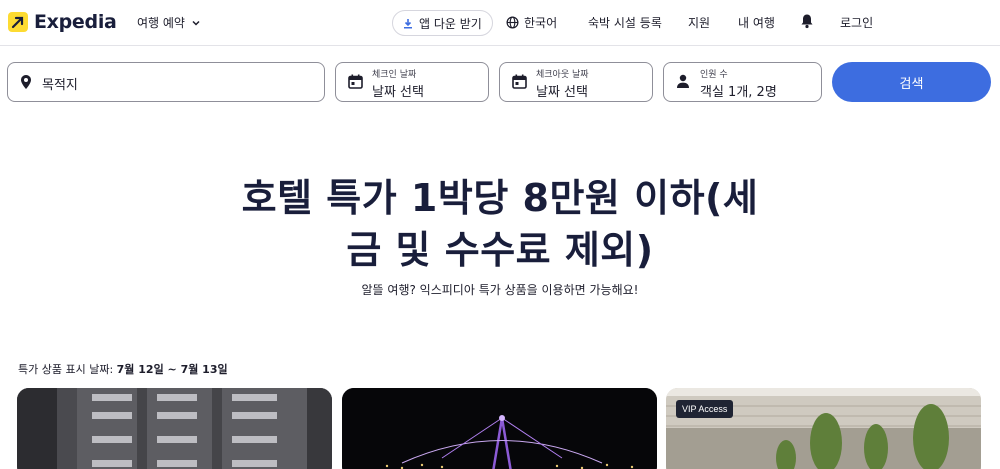 The width and height of the screenshot is (1000, 469). I want to click on guests-value: 객실 1개, 2명, so click(738, 92).